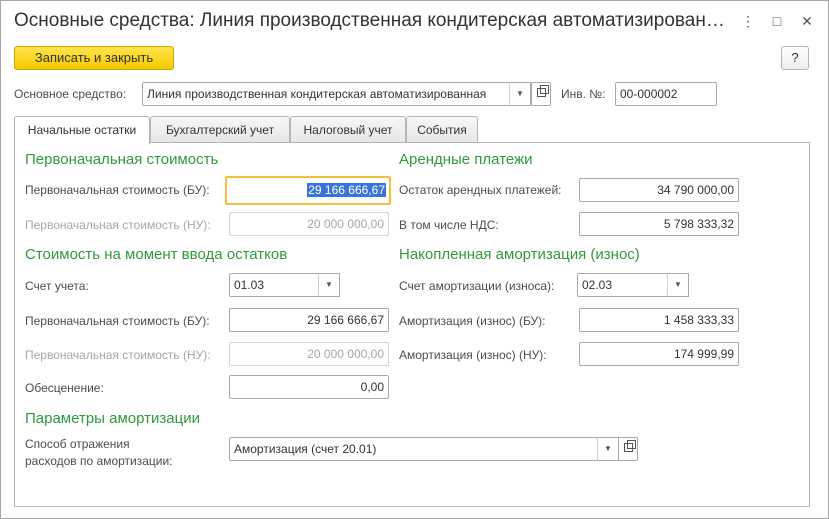 Image resolution: width=829 pixels, height=519 pixels. What do you see at coordinates (480, 190) in the screenshot?
I see `lease-balance-label: Остаток арендных платежей:` at bounding box center [480, 190].